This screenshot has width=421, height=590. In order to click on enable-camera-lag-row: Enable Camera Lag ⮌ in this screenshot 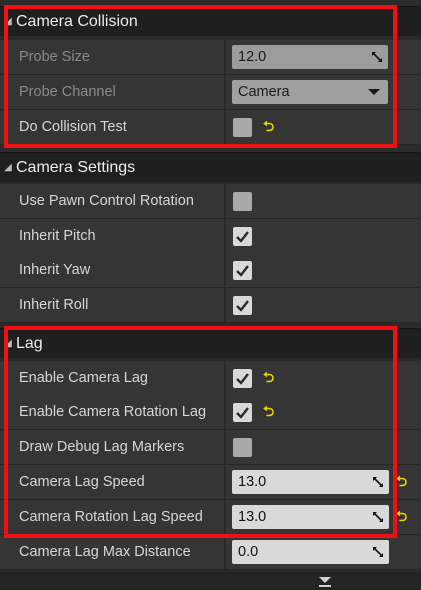, I will do `click(210, 378)`.